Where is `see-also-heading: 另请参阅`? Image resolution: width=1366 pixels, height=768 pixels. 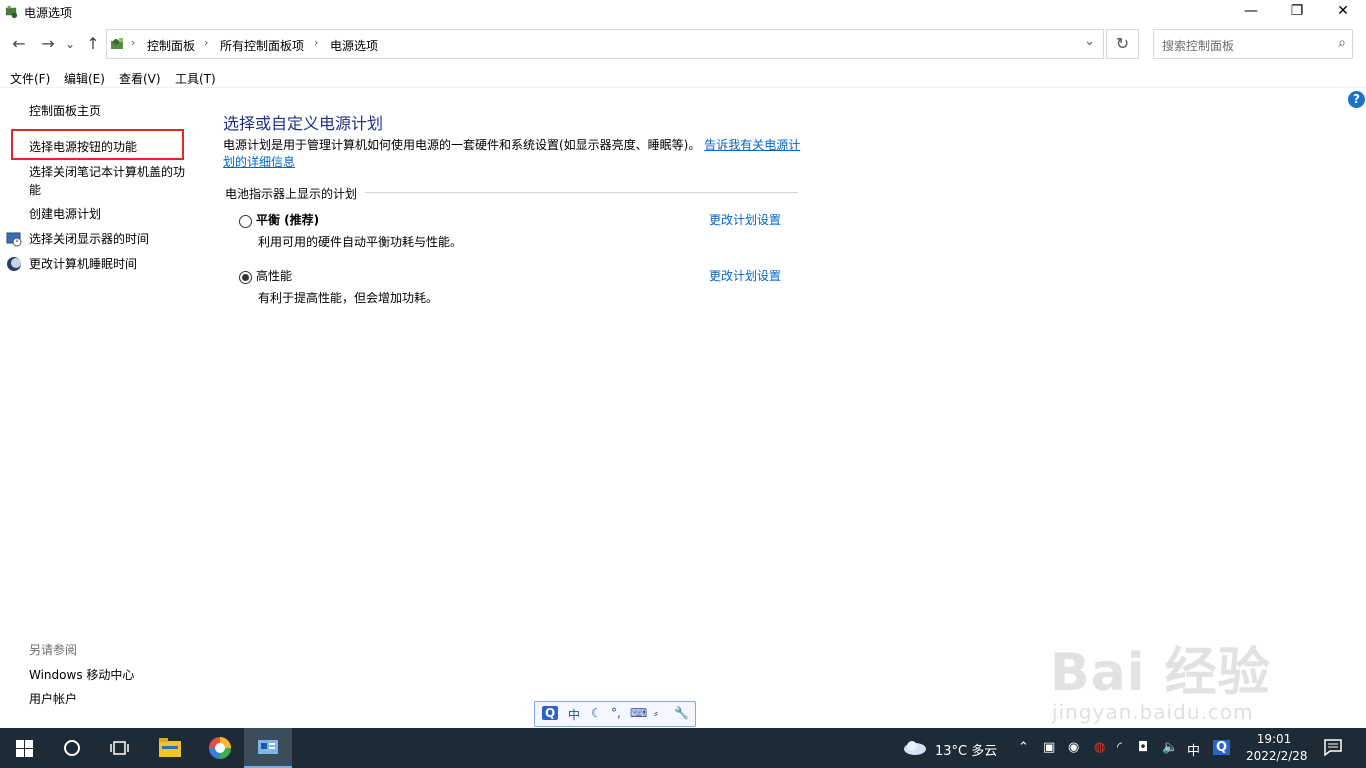 see-also-heading: 另请参阅 is located at coordinates (53, 650).